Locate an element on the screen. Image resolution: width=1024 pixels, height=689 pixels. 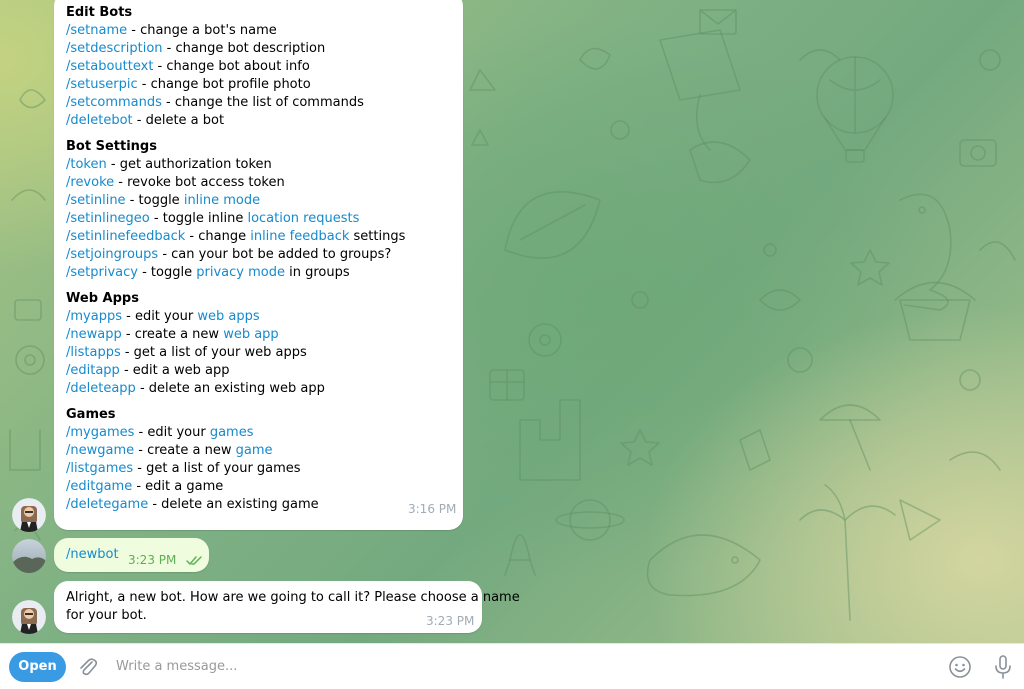
command-link: /mygames is located at coordinates (100, 432).